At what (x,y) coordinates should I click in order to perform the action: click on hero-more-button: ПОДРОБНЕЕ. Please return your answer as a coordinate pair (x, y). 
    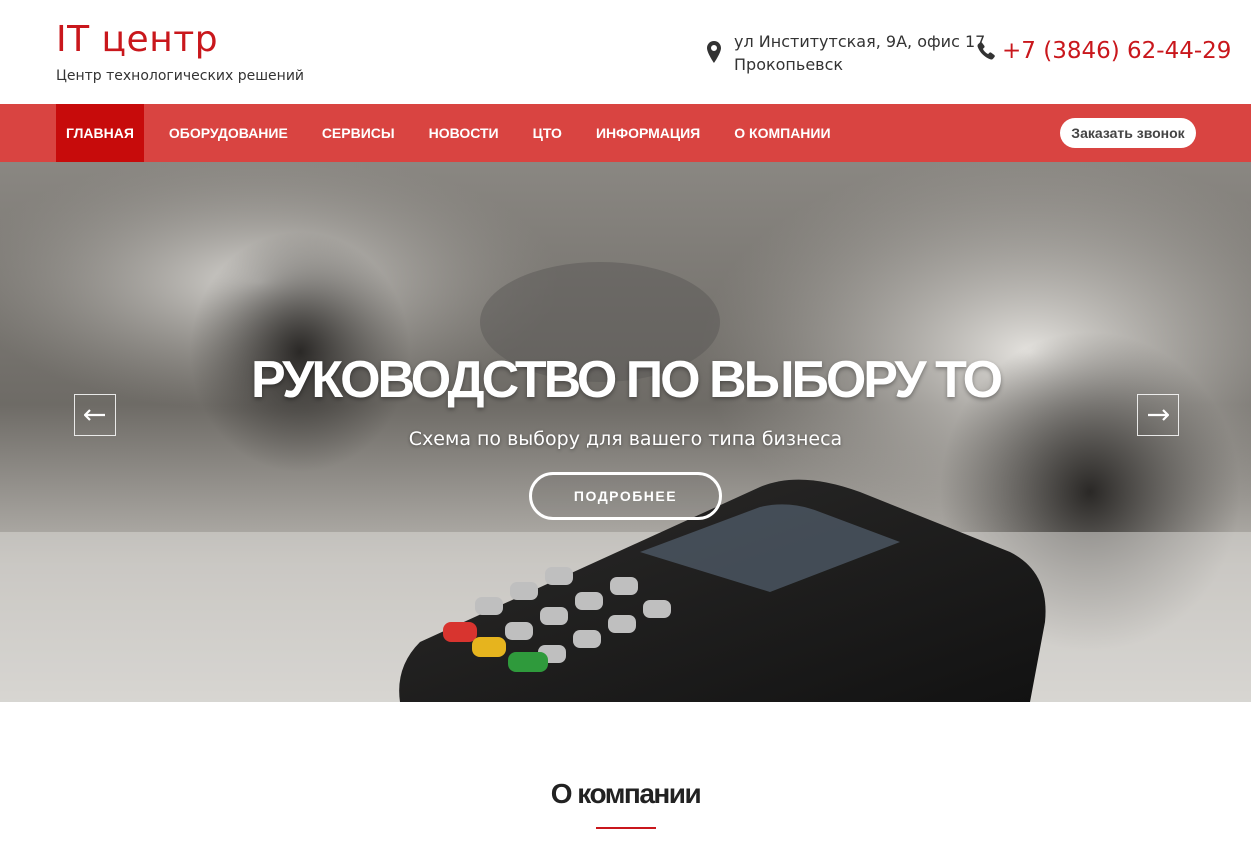
    Looking at the image, I should click on (625, 496).